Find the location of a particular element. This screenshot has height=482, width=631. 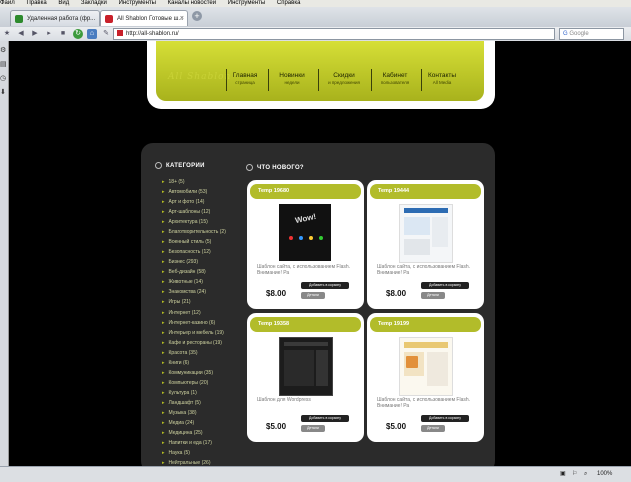

forward-icon: ▶ is located at coordinates (35, 34).